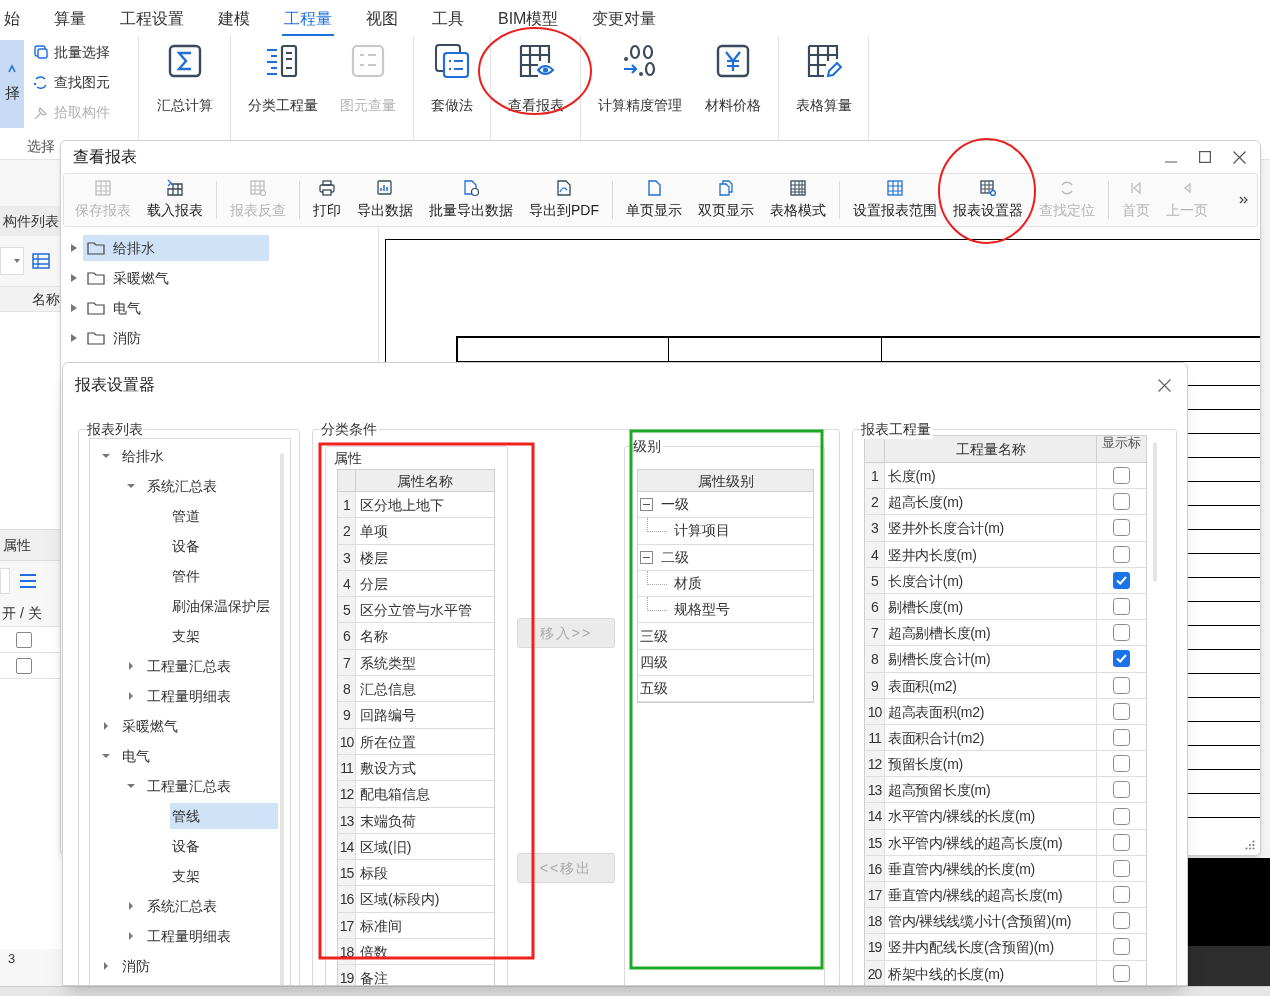 The width and height of the screenshot is (1270, 996). Describe the element at coordinates (382, 21) in the screenshot. I see `menu-item: 视图` at that location.